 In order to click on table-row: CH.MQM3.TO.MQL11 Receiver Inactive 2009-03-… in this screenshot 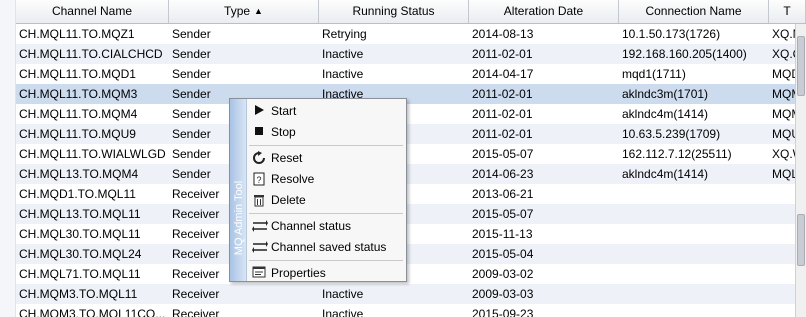, I will do `click(411, 294)`.